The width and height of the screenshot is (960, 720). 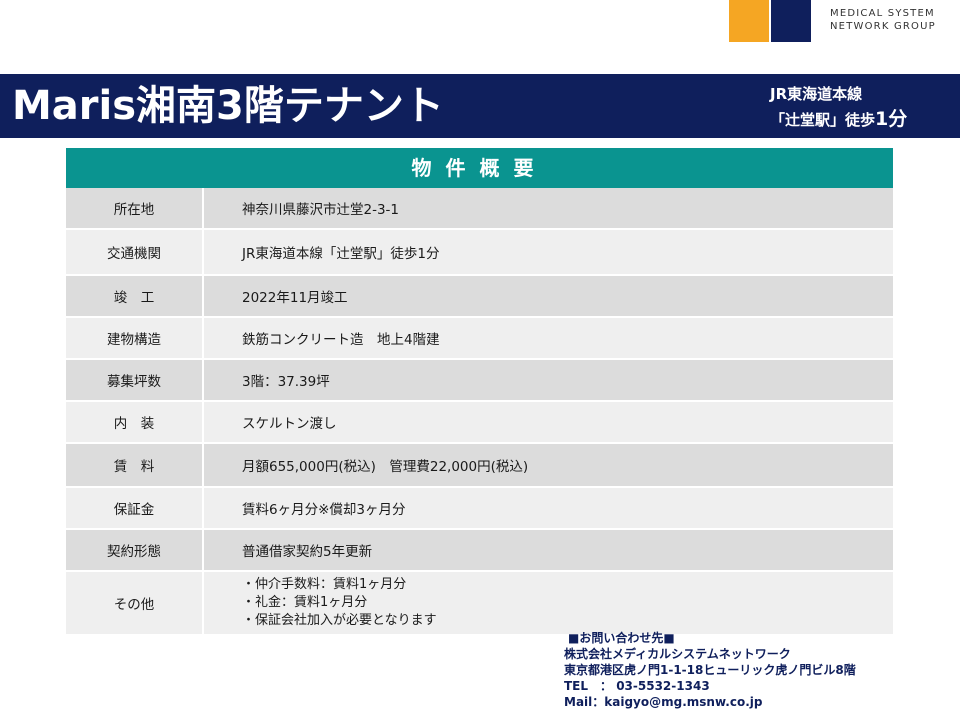 I want to click on row-value-text: 3階：37.39坪, so click(x=286, y=382).